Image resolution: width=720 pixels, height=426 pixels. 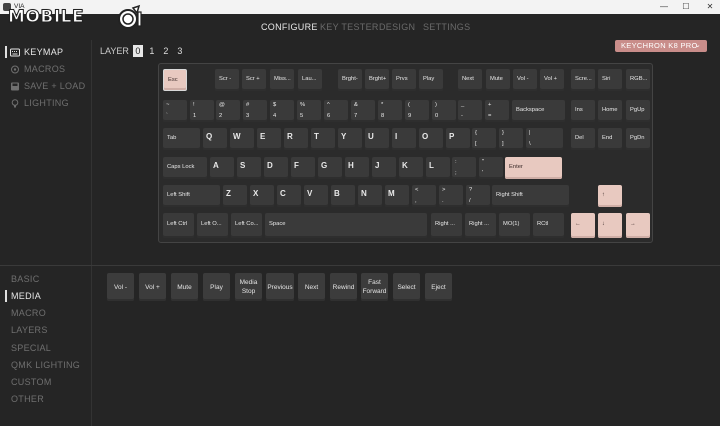 I want to click on key-row0-5: Brght-, so click(x=350, y=80).